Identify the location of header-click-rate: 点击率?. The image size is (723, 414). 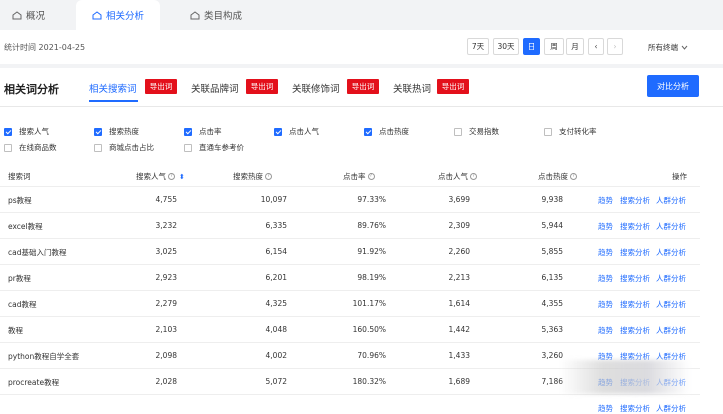
(359, 176).